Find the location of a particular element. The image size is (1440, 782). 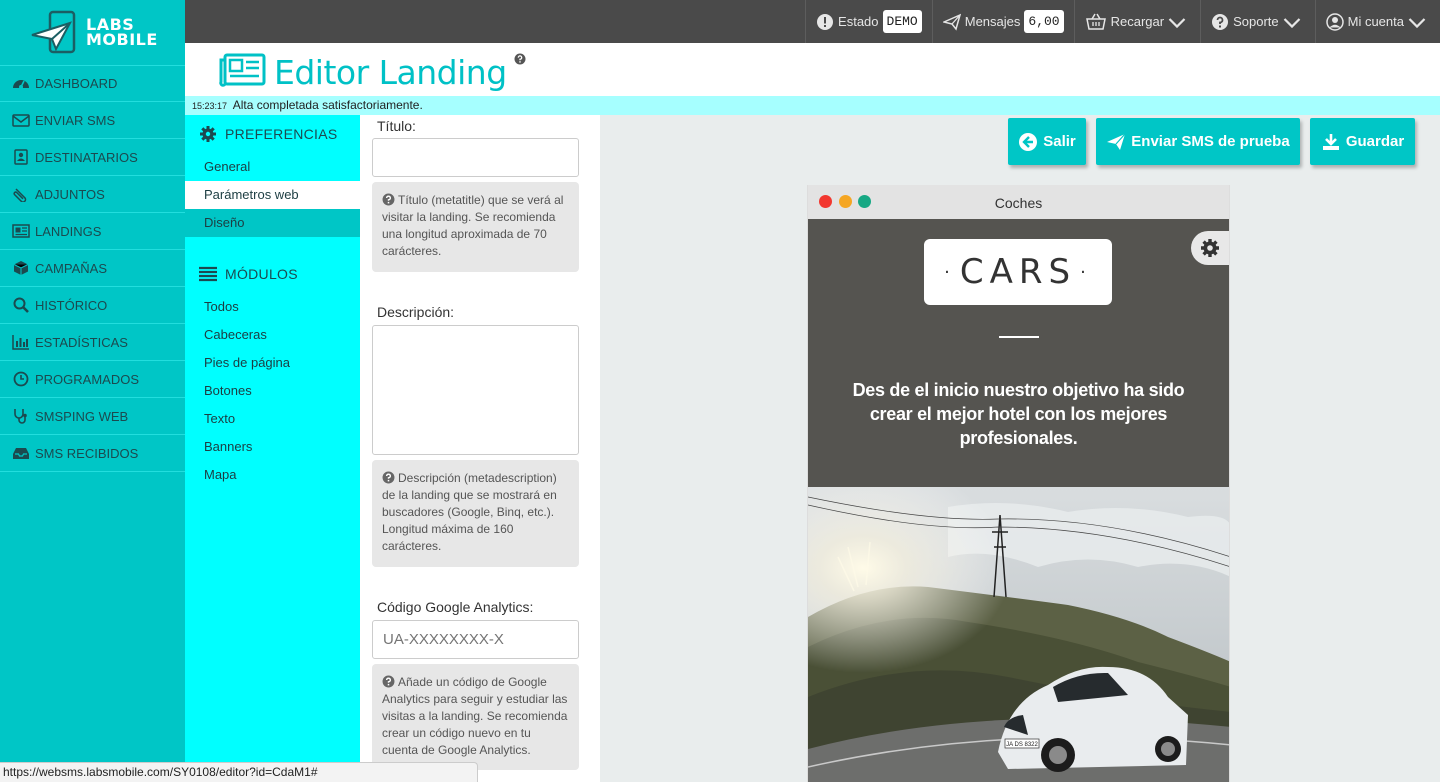

modules-heading-label: MÓDULOS is located at coordinates (261, 274).